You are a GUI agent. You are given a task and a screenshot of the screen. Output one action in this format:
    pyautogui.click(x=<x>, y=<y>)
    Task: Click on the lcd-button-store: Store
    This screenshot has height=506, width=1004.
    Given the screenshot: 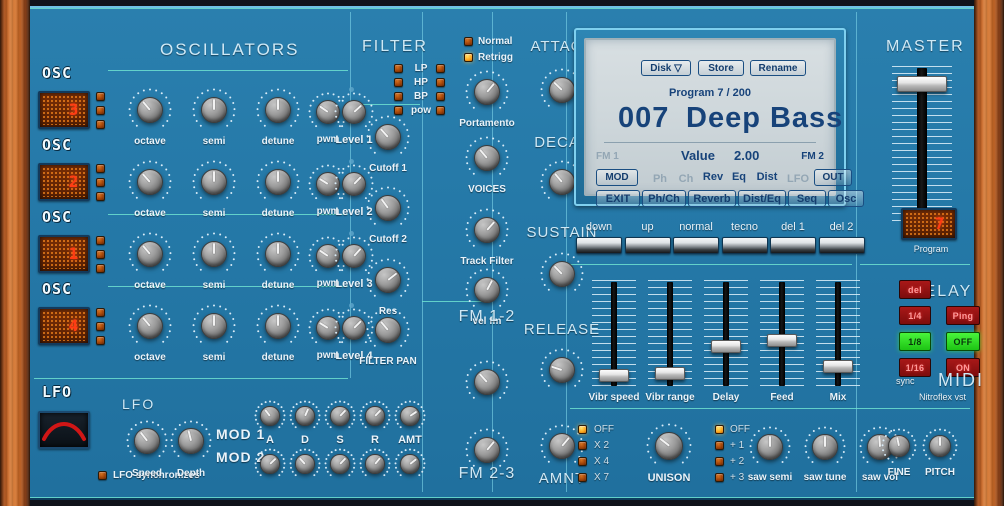 What is the action you would take?
    pyautogui.click(x=721, y=68)
    